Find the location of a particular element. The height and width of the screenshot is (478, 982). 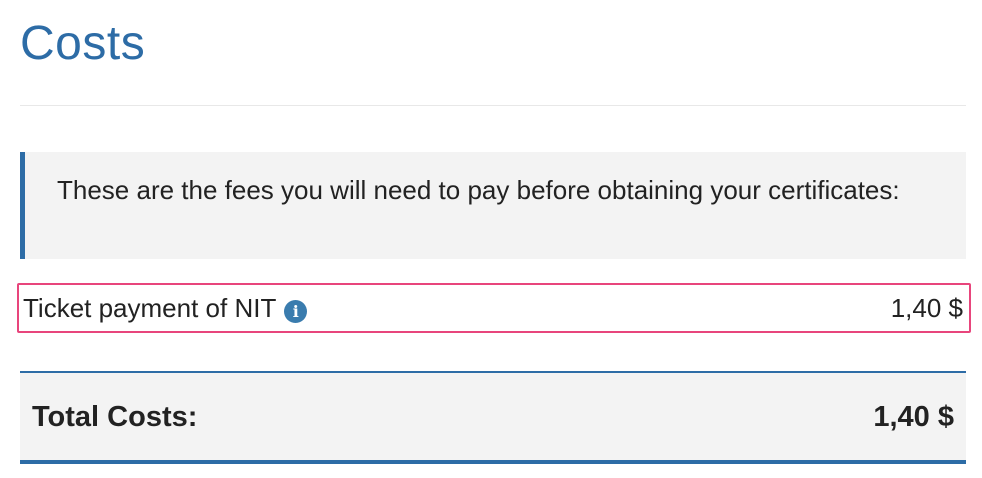

title-divider is located at coordinates (493, 105).